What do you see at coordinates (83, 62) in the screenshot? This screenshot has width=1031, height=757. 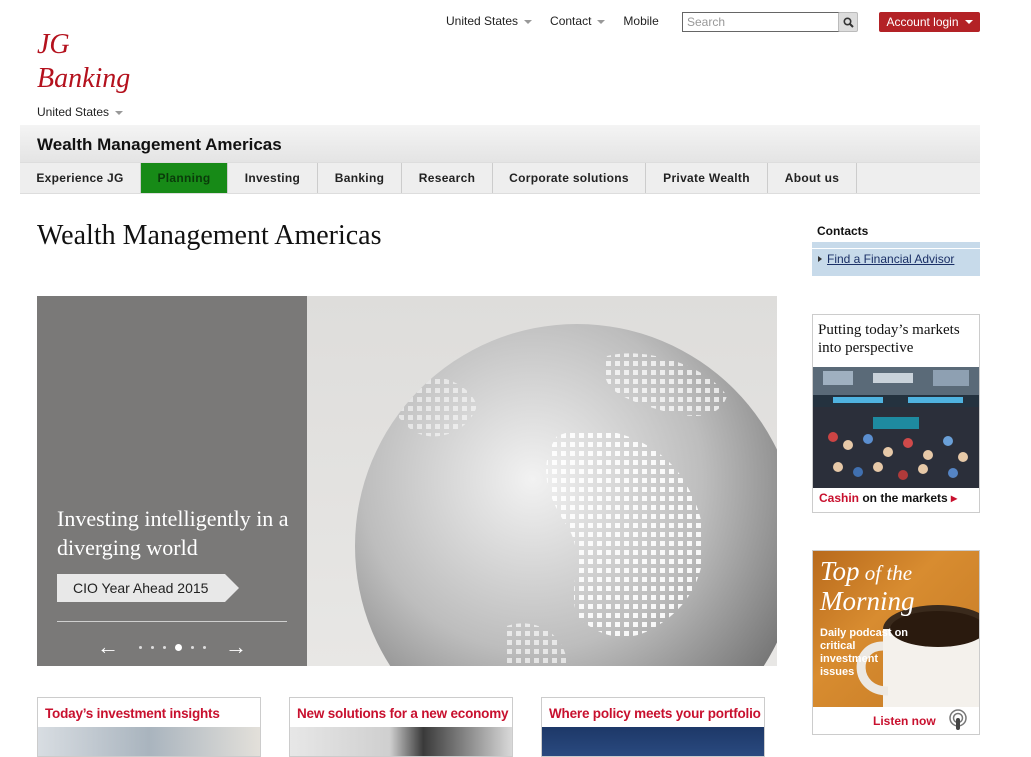 I see `jg-banking-logo: JG Banking` at bounding box center [83, 62].